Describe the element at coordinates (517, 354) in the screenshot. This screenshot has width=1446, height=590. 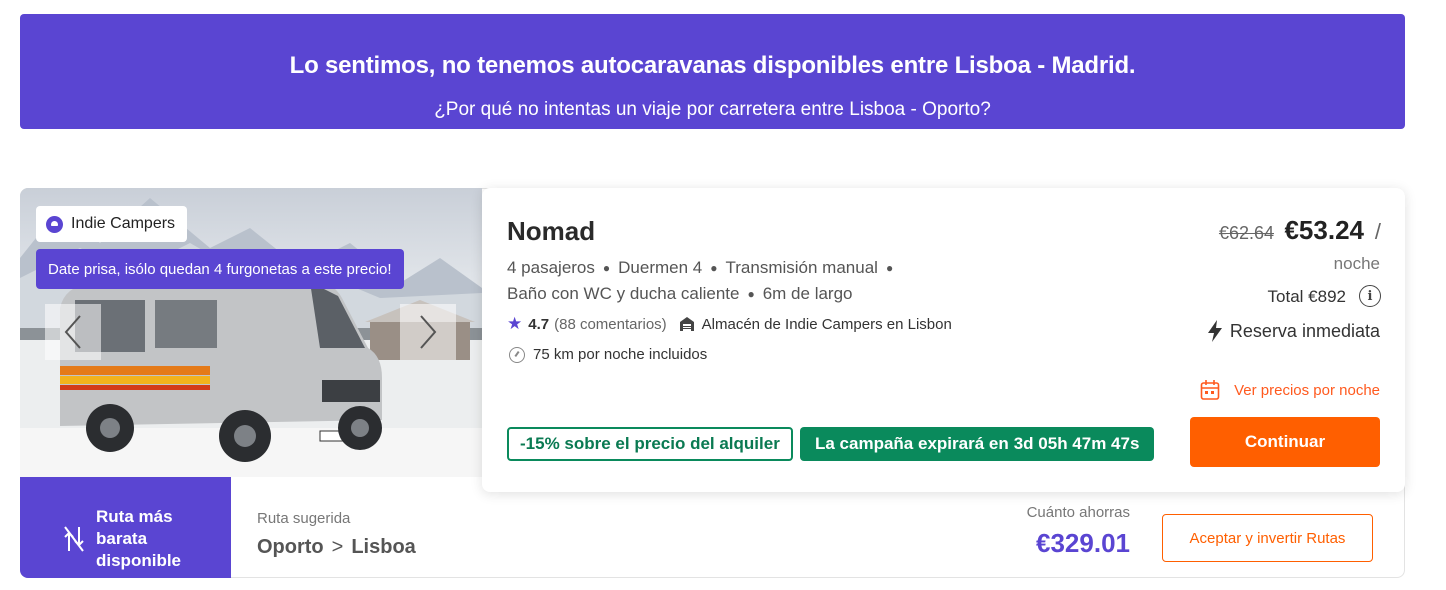
I see `gauge-icon` at that location.